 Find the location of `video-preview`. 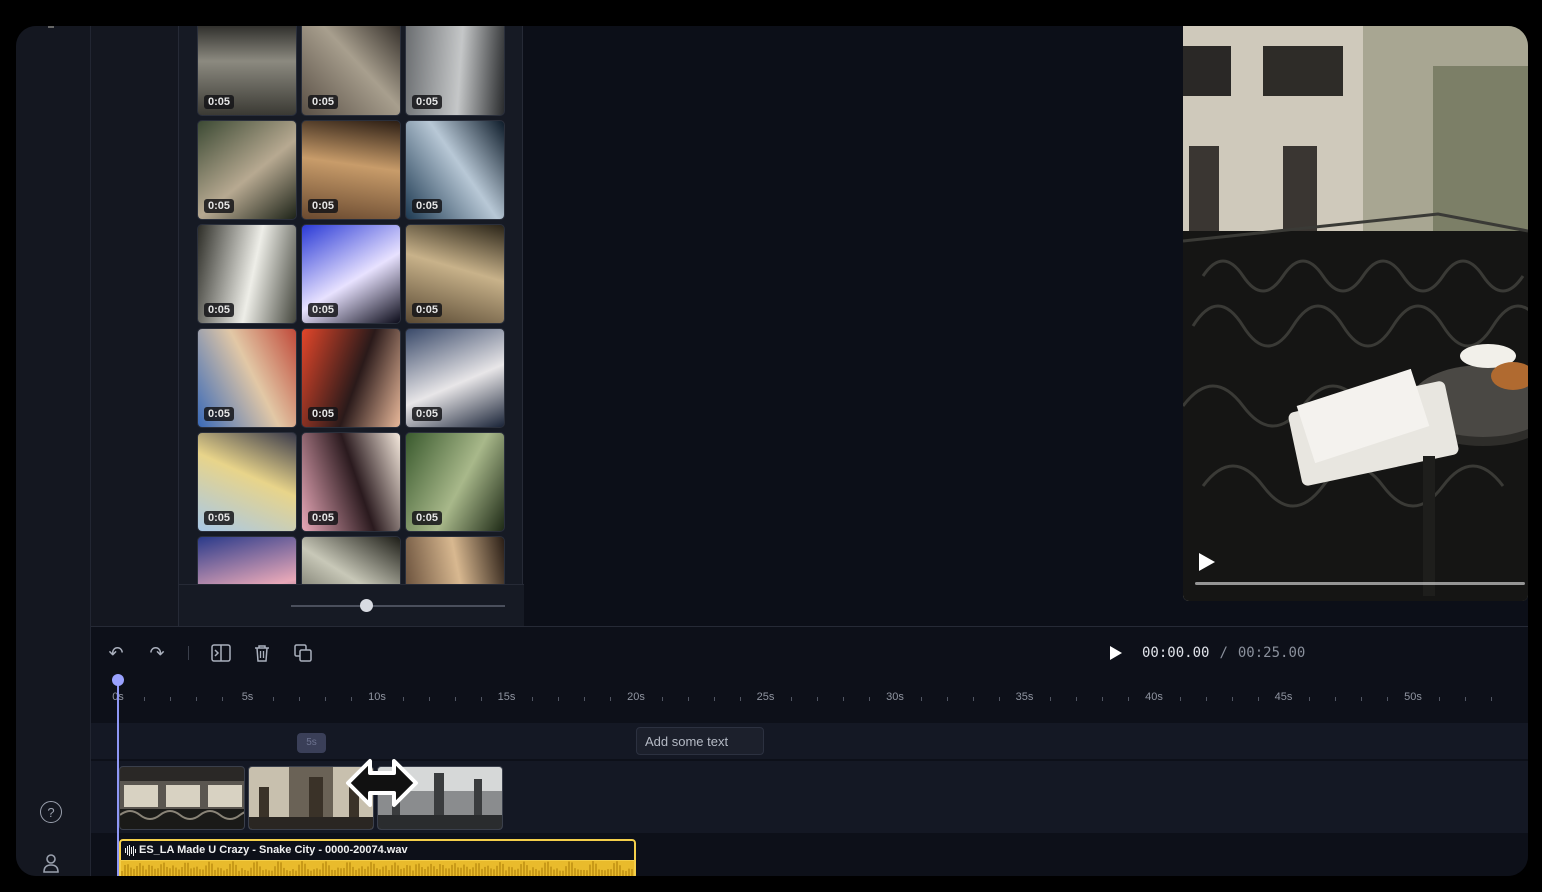

video-preview is located at coordinates (1355, 313).